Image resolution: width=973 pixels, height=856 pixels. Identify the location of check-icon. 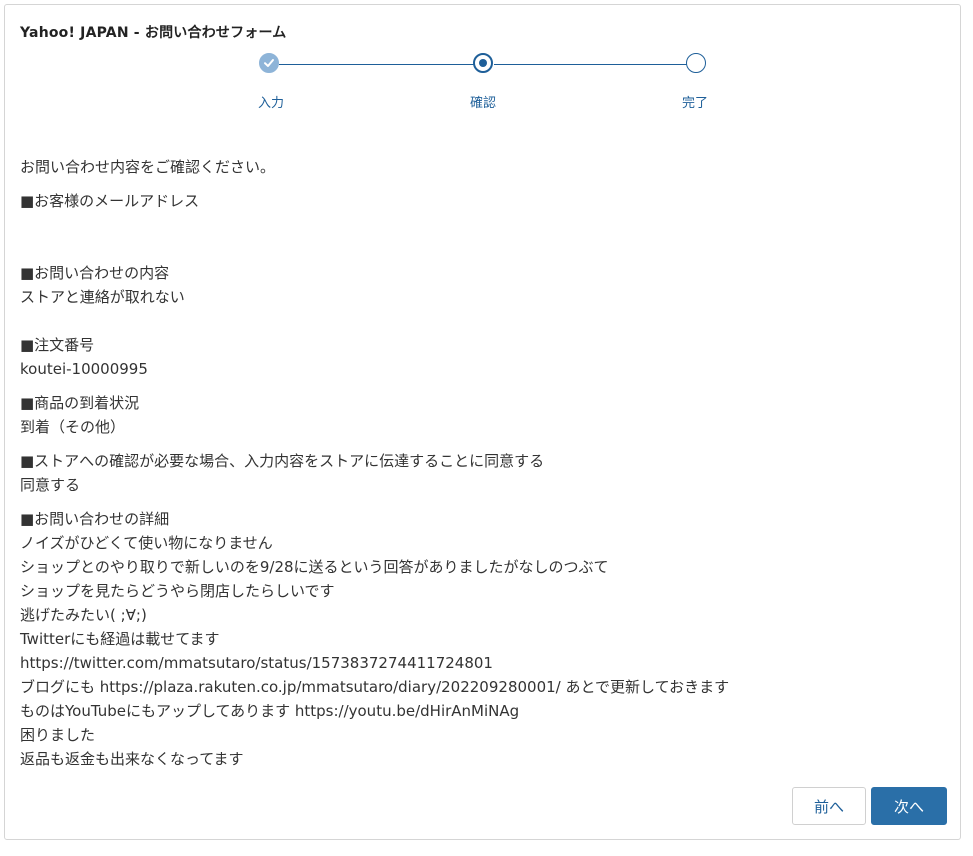
(269, 63).